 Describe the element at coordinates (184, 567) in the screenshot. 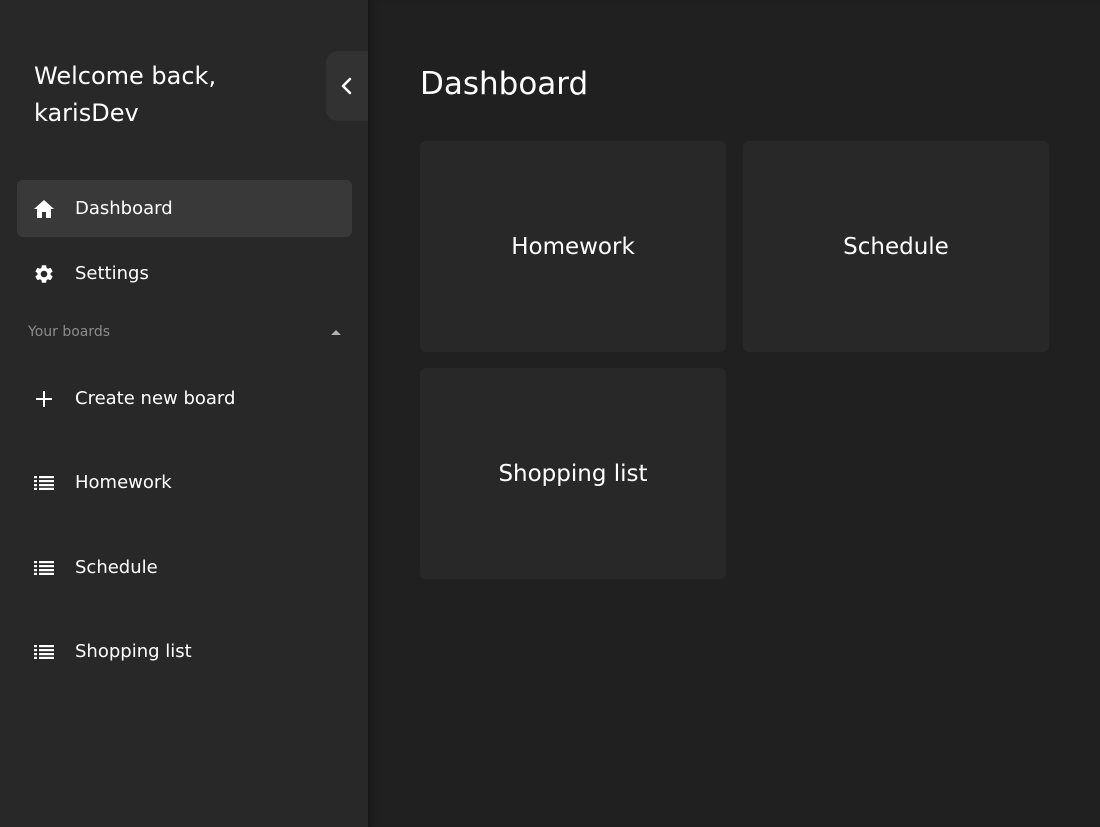

I see `sidebar-item-schedule: Schedule` at that location.